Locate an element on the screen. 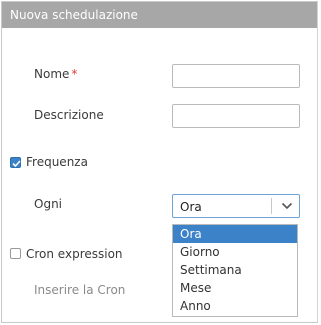  nome-input is located at coordinates (236, 76).